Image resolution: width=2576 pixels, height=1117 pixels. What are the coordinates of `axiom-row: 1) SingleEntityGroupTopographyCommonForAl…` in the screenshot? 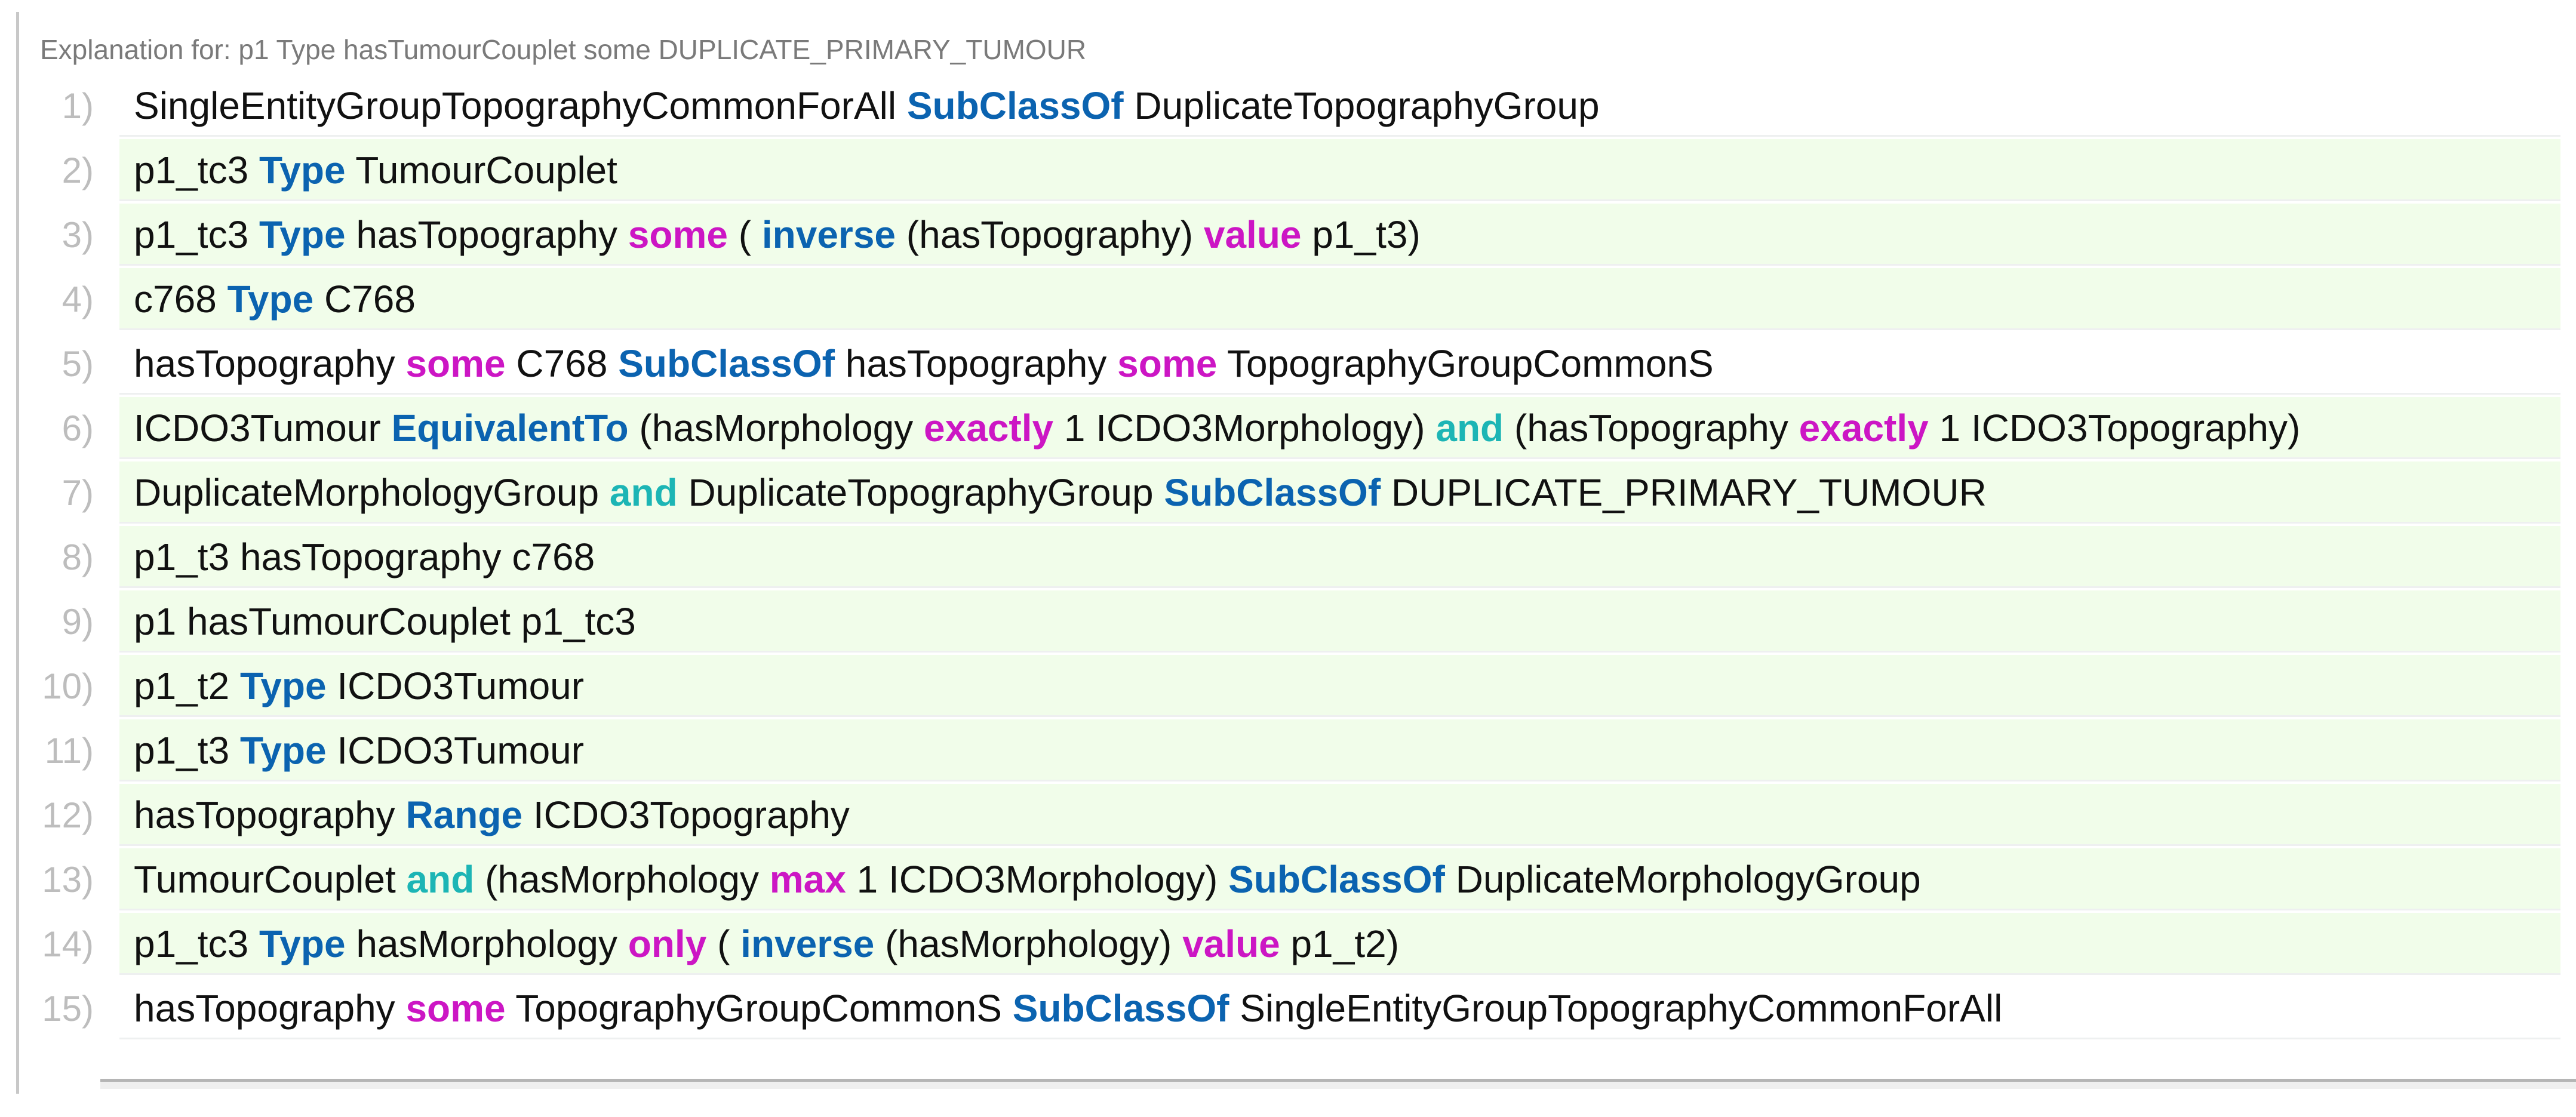 It's located at (1289, 106).